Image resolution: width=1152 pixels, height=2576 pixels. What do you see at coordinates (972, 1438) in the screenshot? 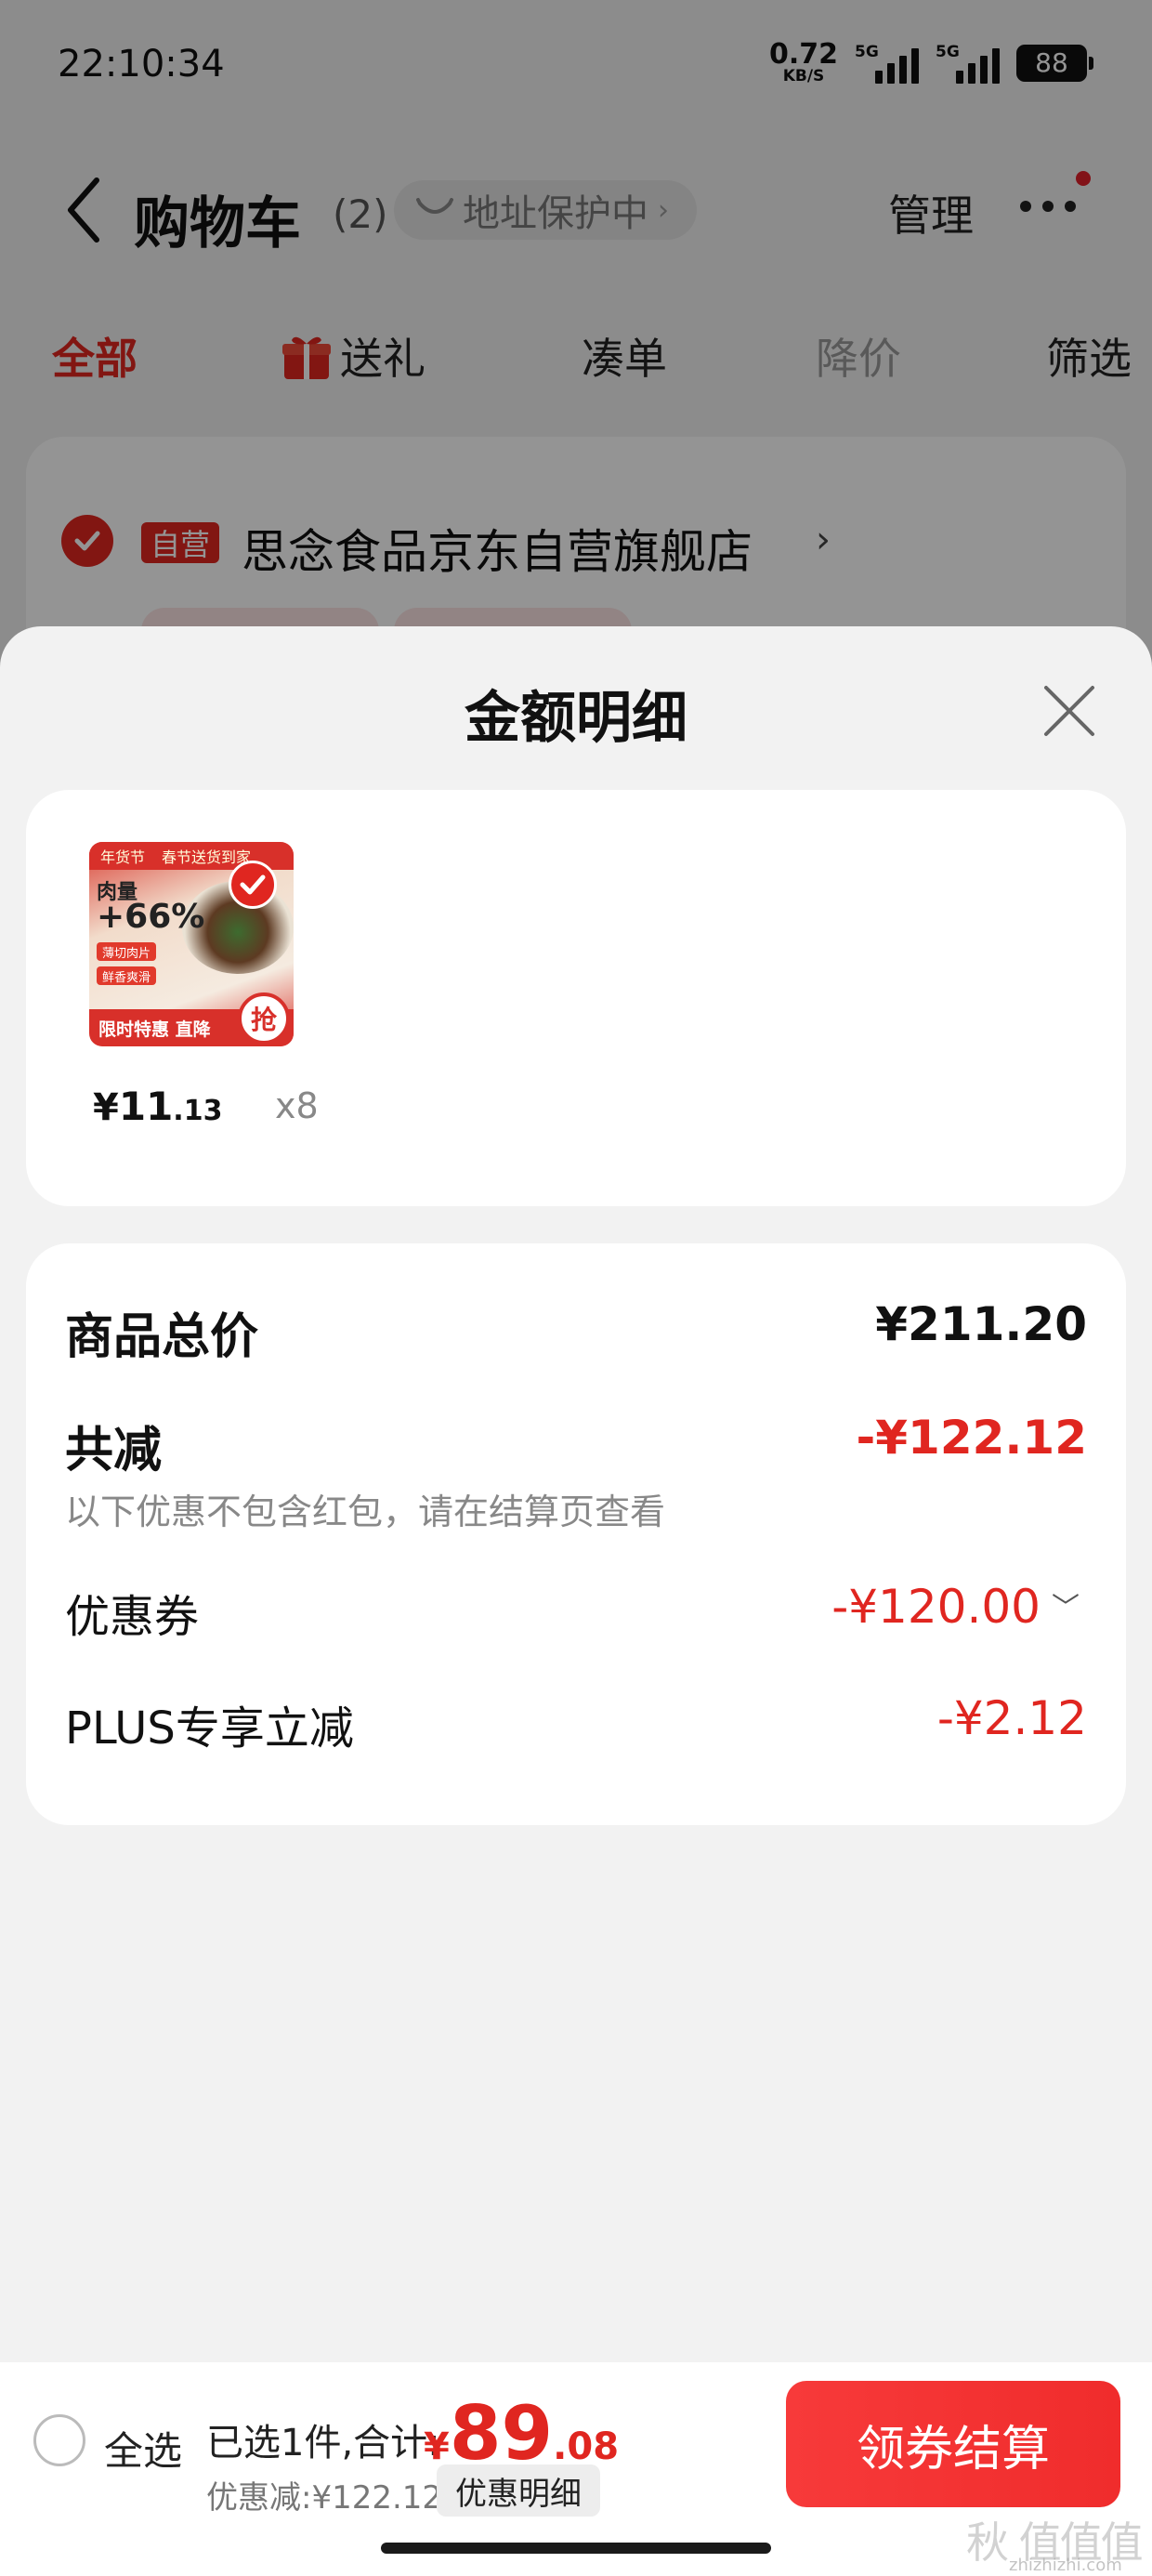
I see `reduce-value: -¥122.12` at bounding box center [972, 1438].